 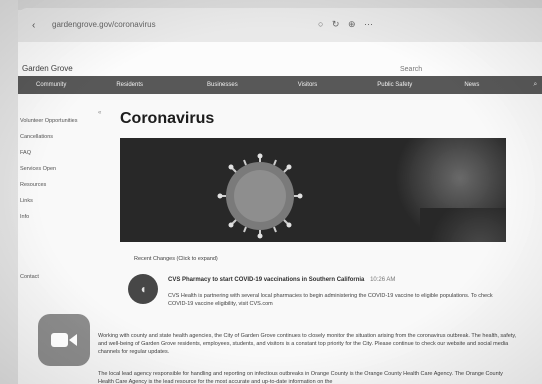 What do you see at coordinates (51, 85) in the screenshot?
I see `nav-item-community: Community` at bounding box center [51, 85].